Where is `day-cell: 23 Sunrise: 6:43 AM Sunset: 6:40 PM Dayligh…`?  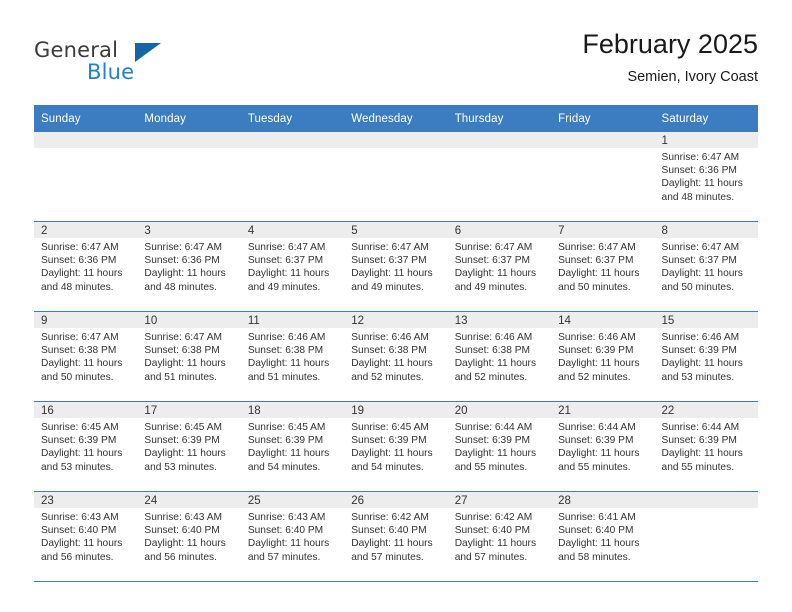
day-cell: 23 Sunrise: 6:43 AM Sunset: 6:40 PM Dayligh… is located at coordinates (86, 536).